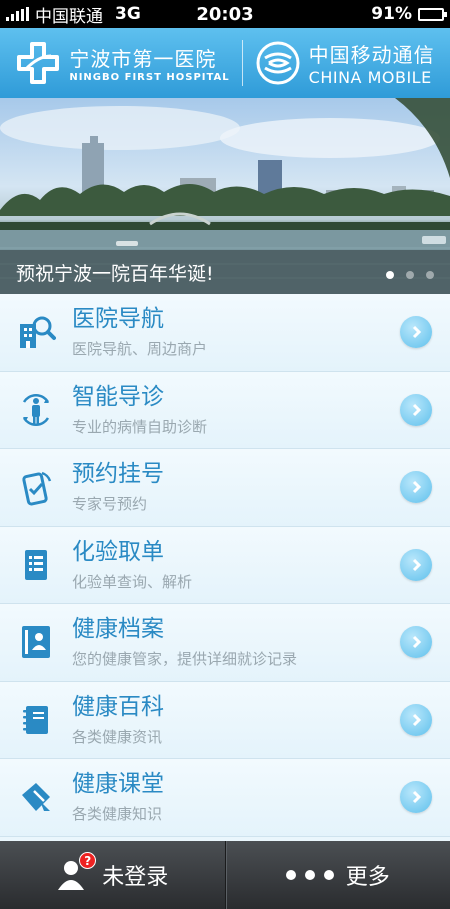  Describe the element at coordinates (36, 410) in the screenshot. I see `body-guide-icon` at that location.